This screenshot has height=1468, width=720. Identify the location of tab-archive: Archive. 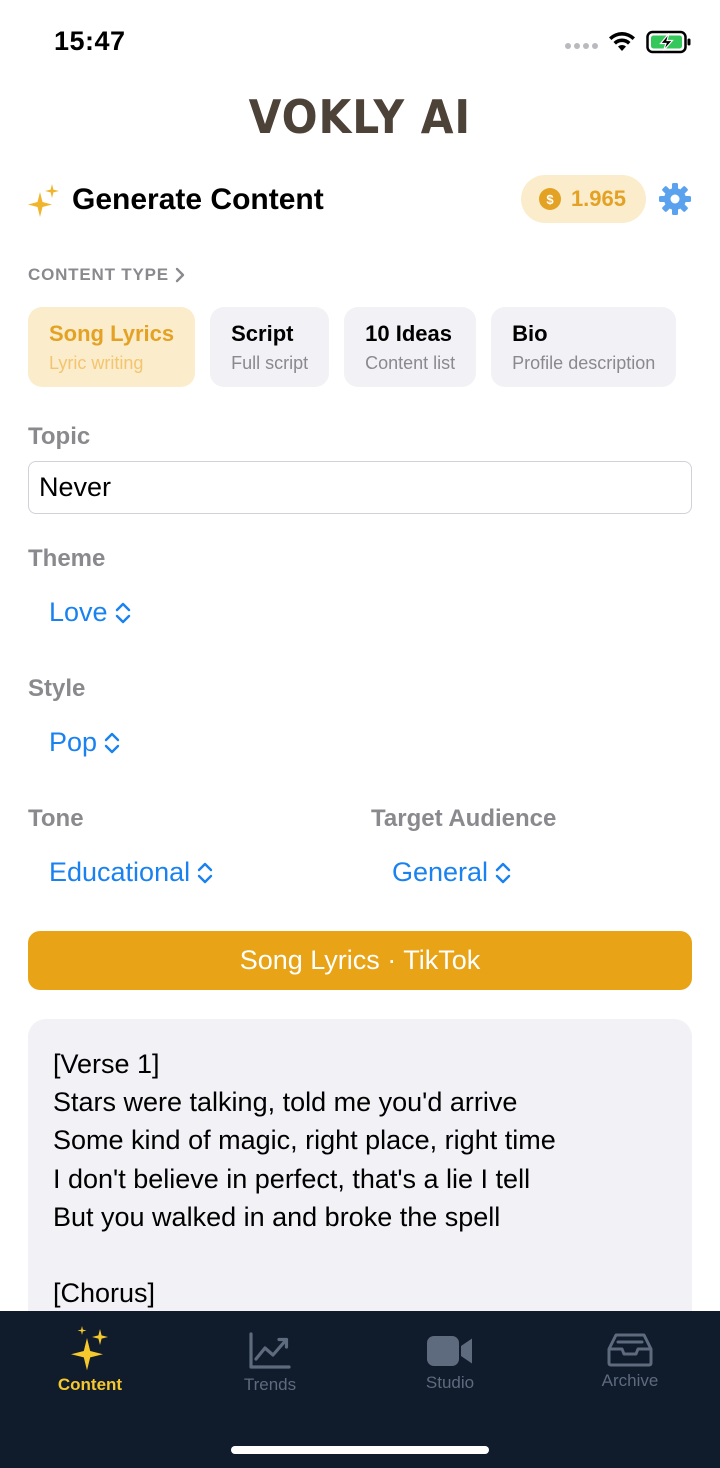
(630, 1362).